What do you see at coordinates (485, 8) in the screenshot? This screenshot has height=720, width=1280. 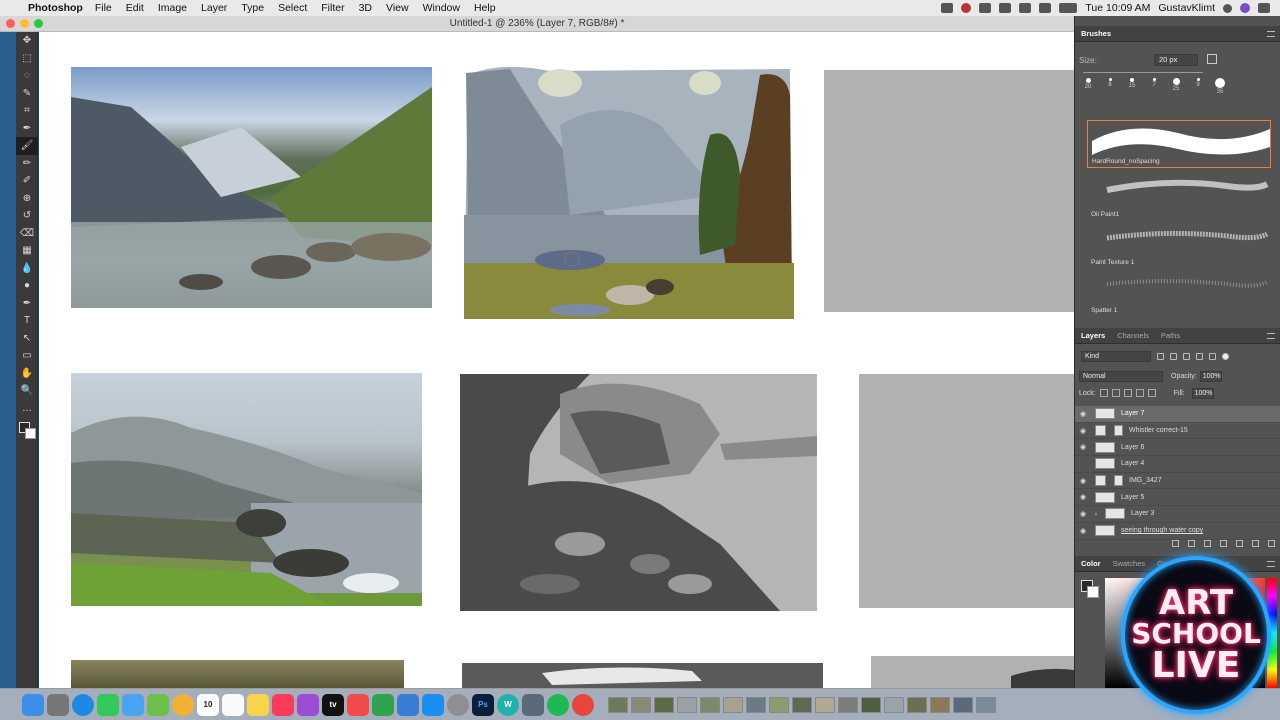 I see `menu-help: Help` at bounding box center [485, 8].